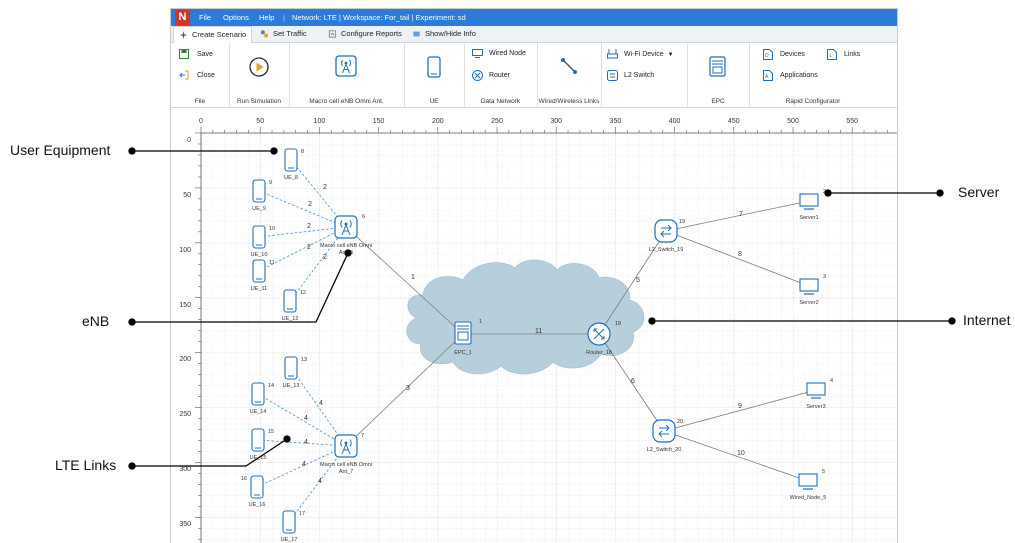 The image size is (1015, 543). What do you see at coordinates (320, 121) in the screenshot?
I see `ruler-x-label: 100` at bounding box center [320, 121].